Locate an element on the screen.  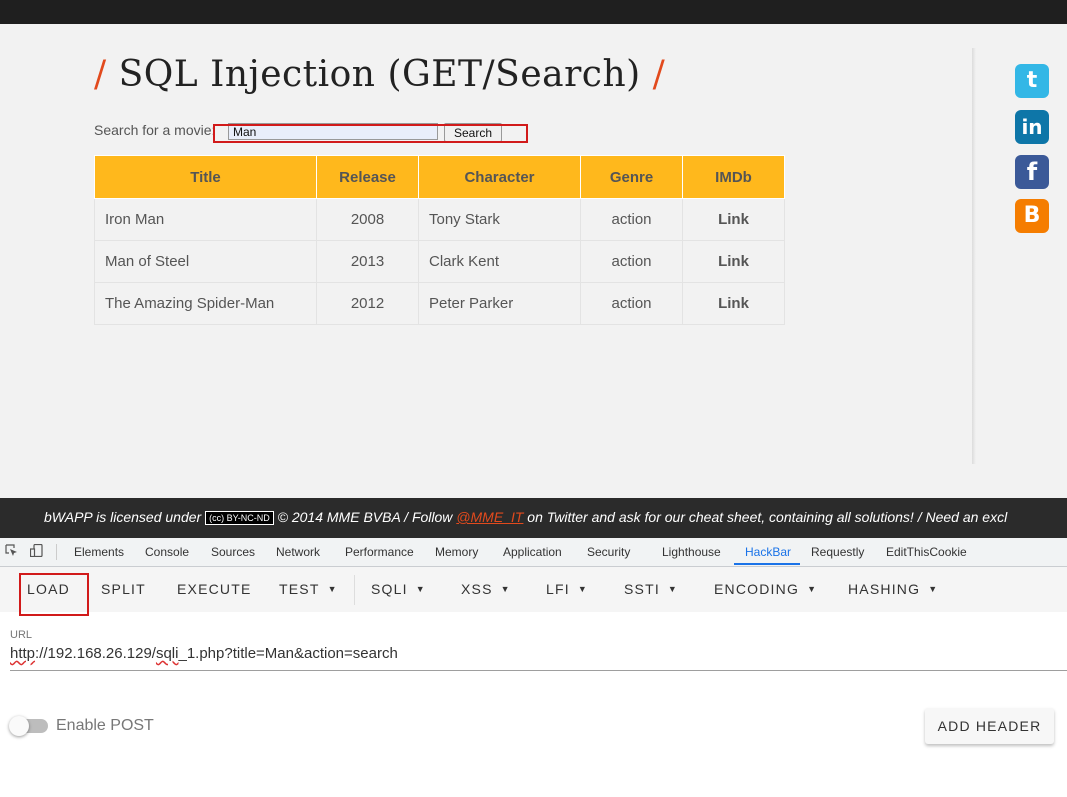
sqli-menu-button: SQLI ▼ is located at coordinates (398, 589).